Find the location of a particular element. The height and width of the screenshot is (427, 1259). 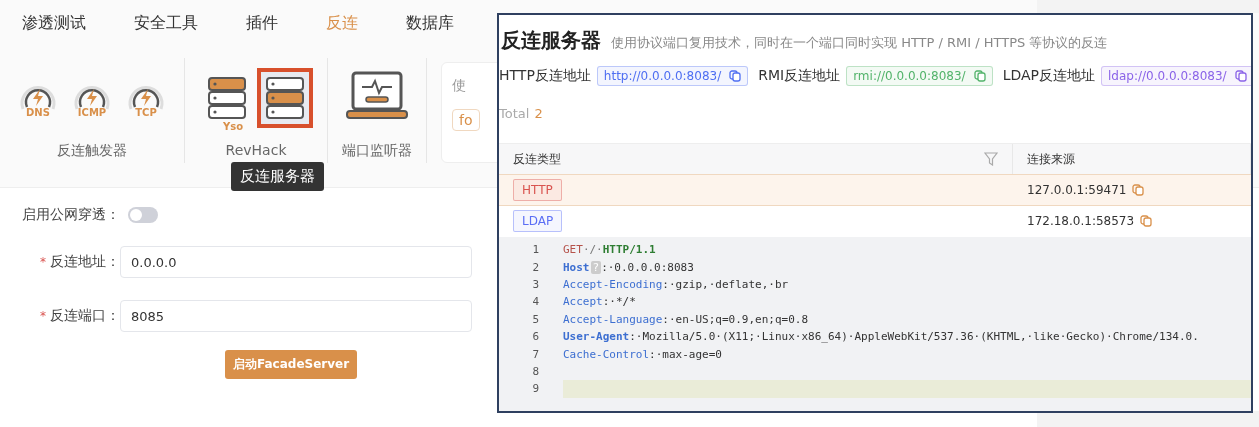

header-value: :·*/* is located at coordinates (619, 302).